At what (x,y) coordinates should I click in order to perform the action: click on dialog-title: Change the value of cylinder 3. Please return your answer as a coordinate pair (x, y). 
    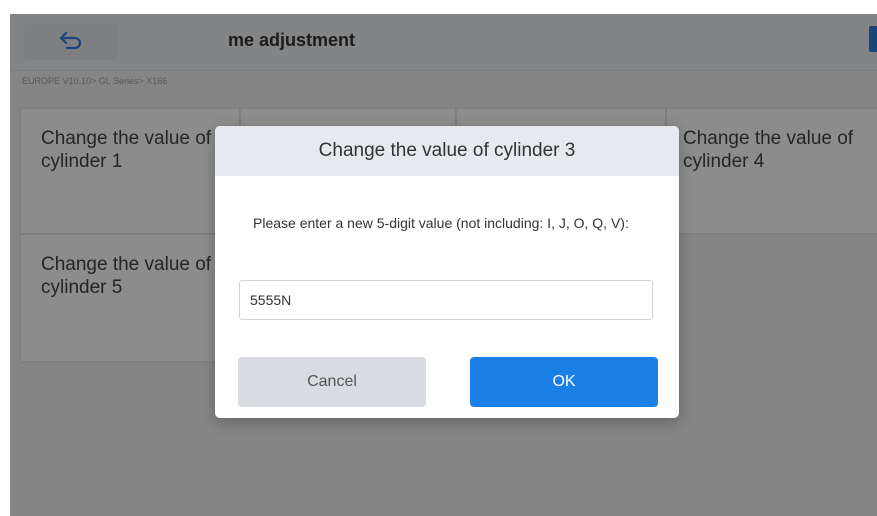
    Looking at the image, I should click on (447, 151).